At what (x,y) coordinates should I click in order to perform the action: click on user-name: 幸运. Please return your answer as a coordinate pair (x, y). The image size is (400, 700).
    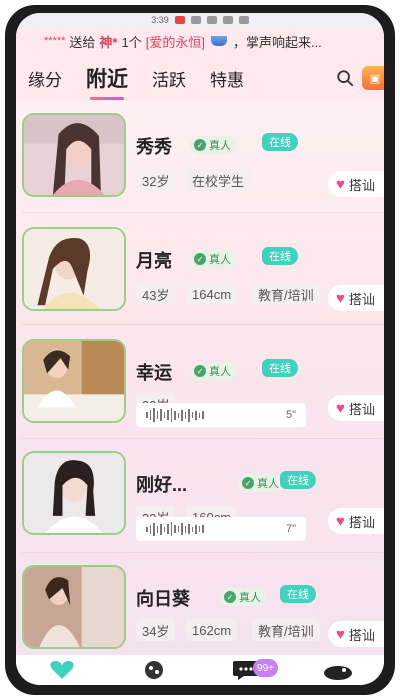
    Looking at the image, I should click on (154, 373).